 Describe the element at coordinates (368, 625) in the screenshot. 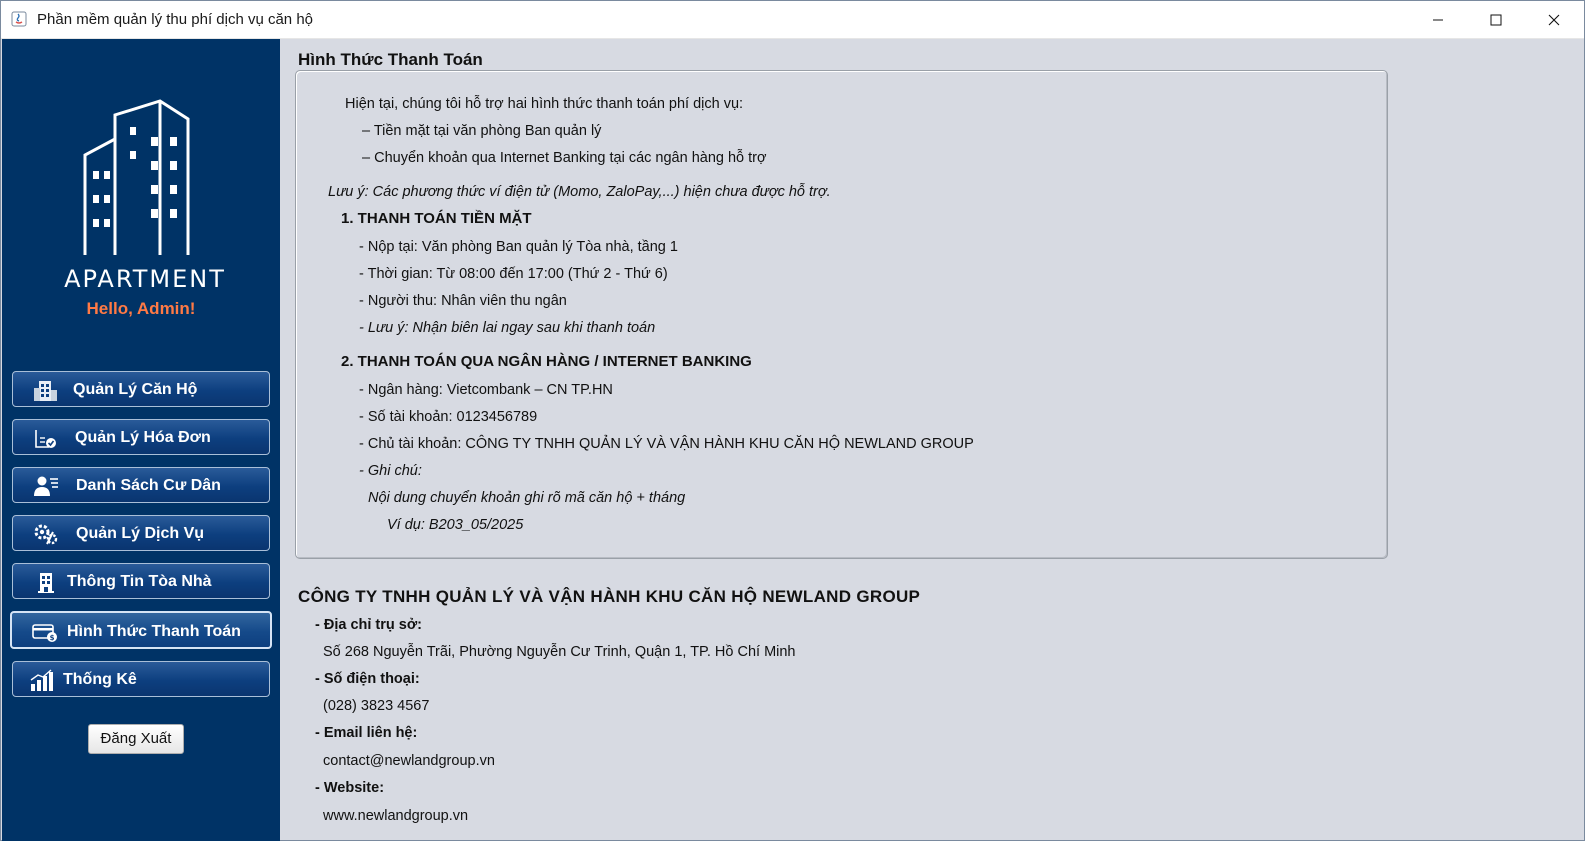

I see `address-label: - Địa chỉ trụ sở:` at that location.